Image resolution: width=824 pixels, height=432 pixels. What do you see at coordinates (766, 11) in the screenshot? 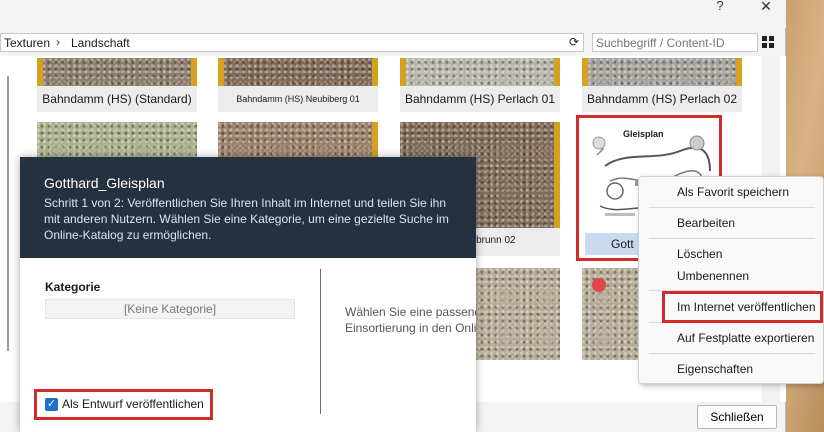
I see `close-window-button: ✕` at bounding box center [766, 11].